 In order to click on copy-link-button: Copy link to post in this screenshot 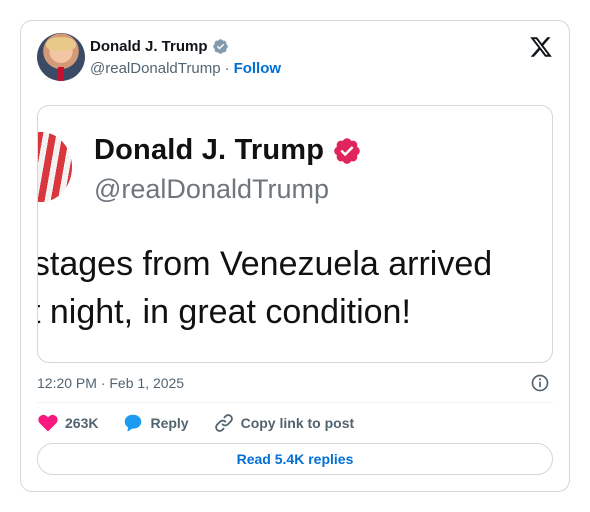, I will do `click(284, 423)`.